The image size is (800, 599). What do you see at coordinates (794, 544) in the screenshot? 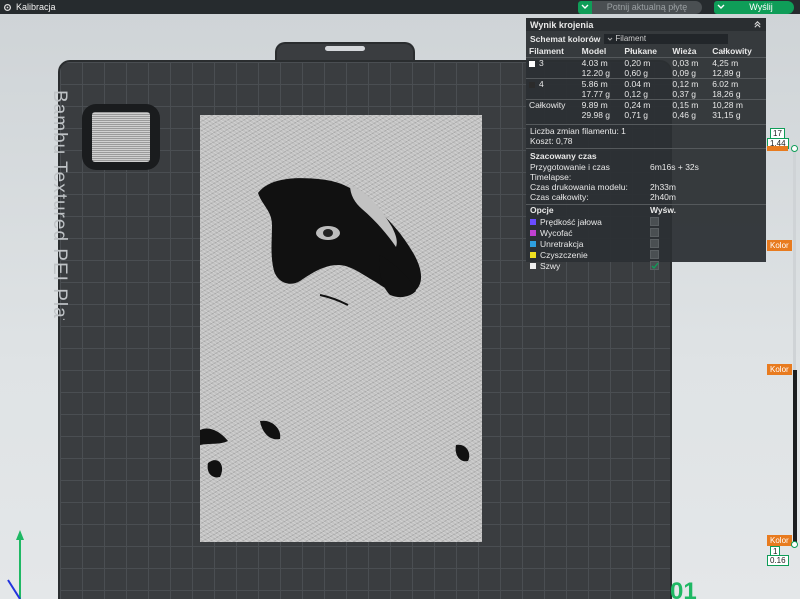
I see `bottom-layer-handle` at bounding box center [794, 544].